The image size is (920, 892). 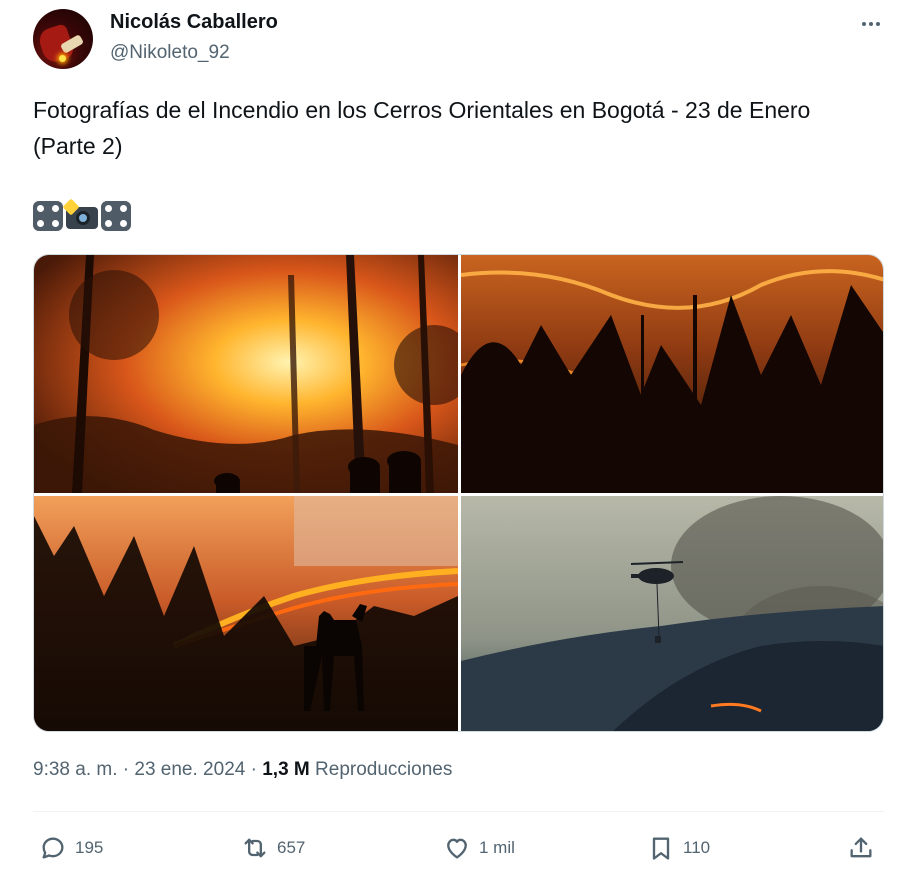 What do you see at coordinates (661, 848) in the screenshot?
I see `bookmark-icon` at bounding box center [661, 848].